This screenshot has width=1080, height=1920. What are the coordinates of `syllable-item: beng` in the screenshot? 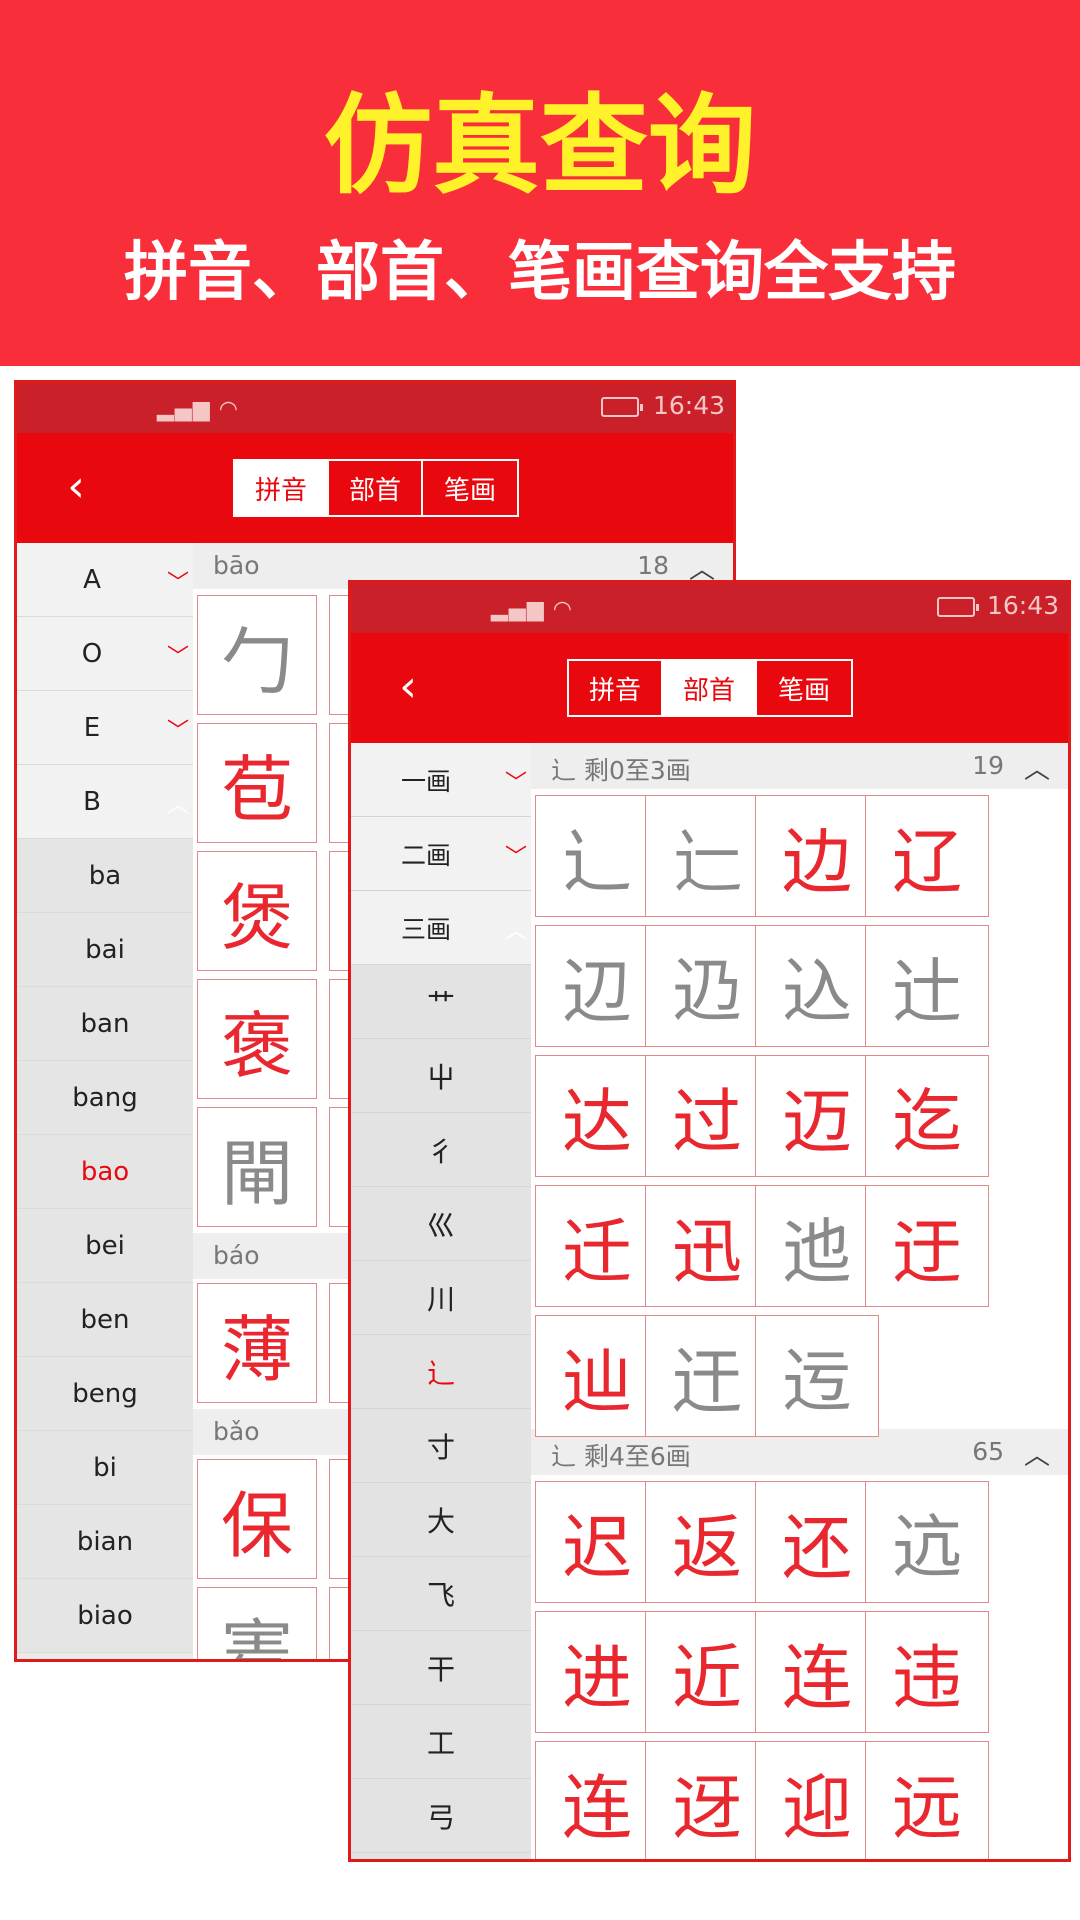 It's located at (105, 1394).